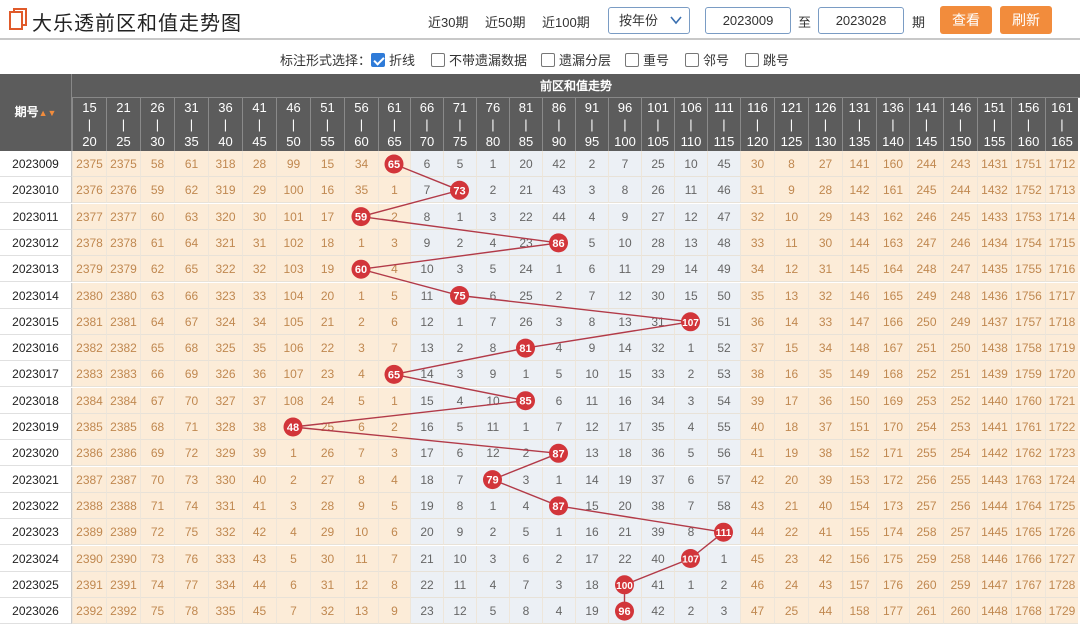 This screenshot has height=627, width=1080. What do you see at coordinates (36, 112) in the screenshot?
I see `issue-column-header: 期号▲▼` at bounding box center [36, 112].